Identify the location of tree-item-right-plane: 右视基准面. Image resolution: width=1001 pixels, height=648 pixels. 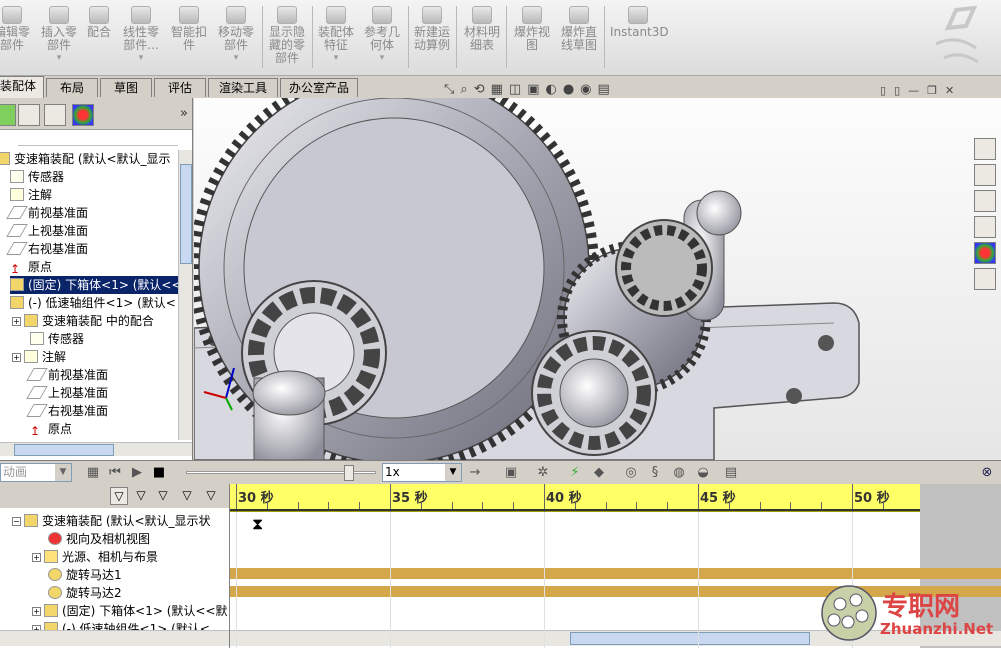
(47, 249).